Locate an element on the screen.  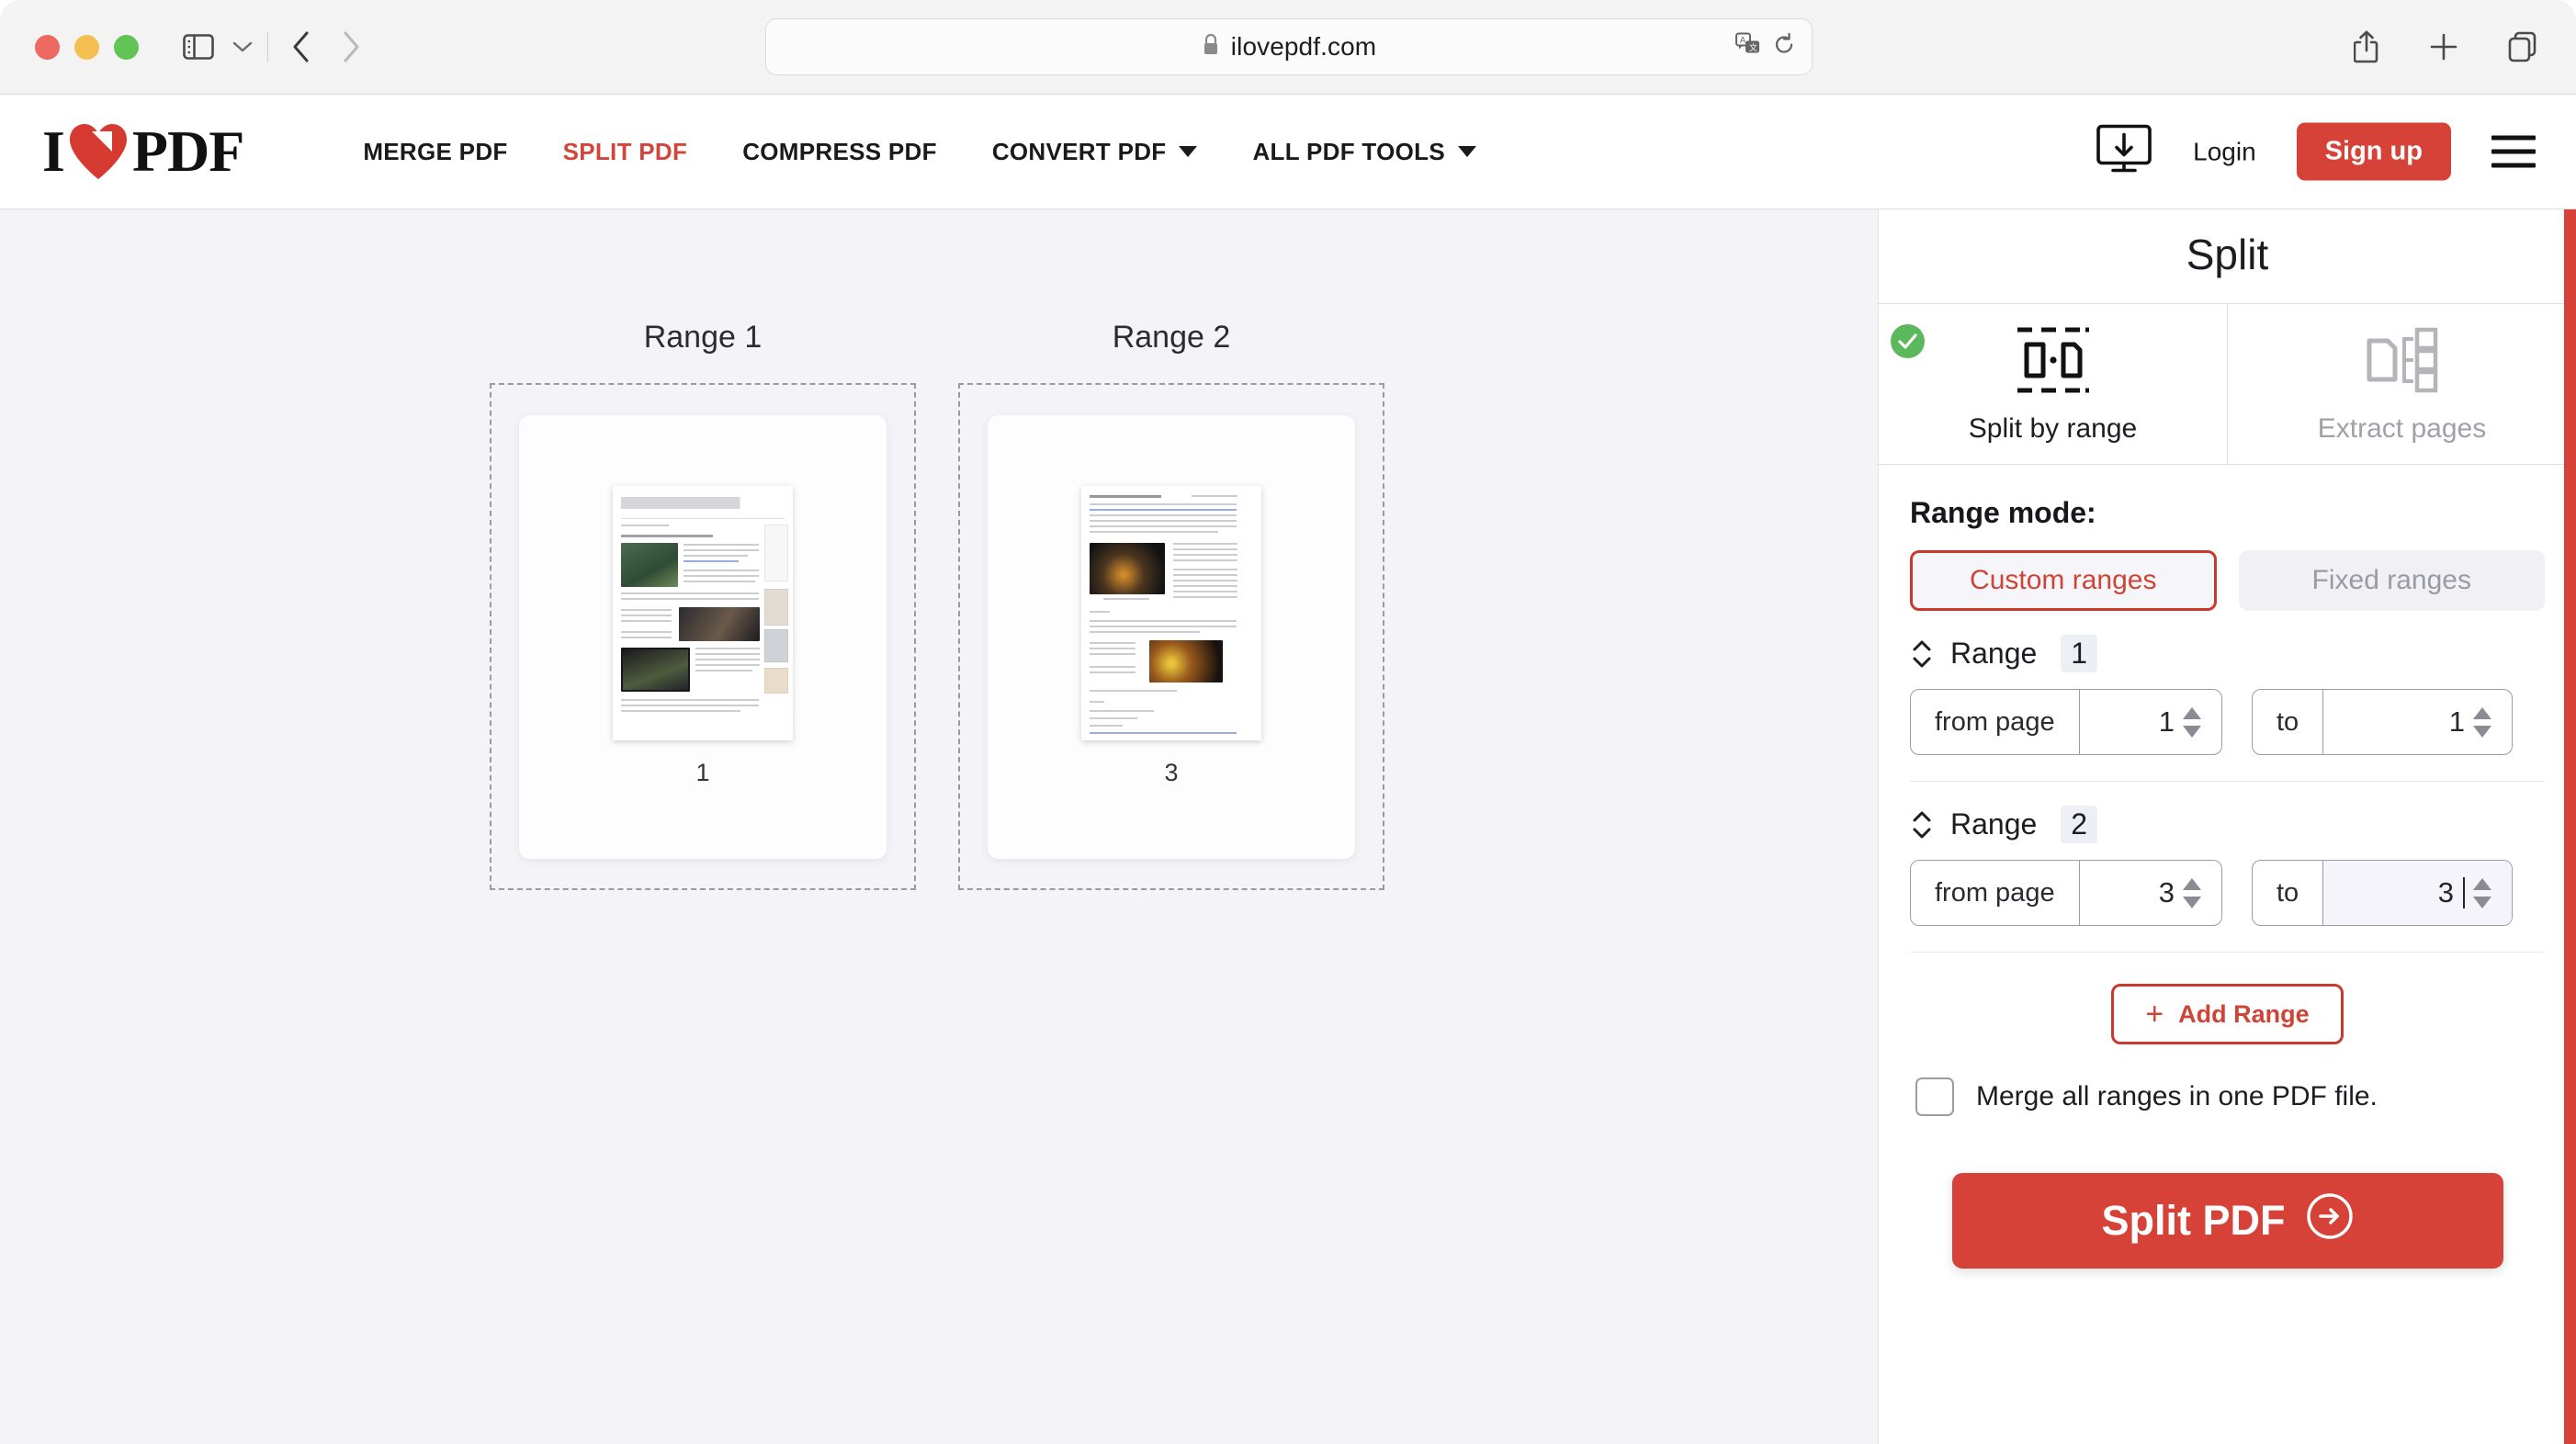
from-page-input: 3 is located at coordinates (2150, 893).